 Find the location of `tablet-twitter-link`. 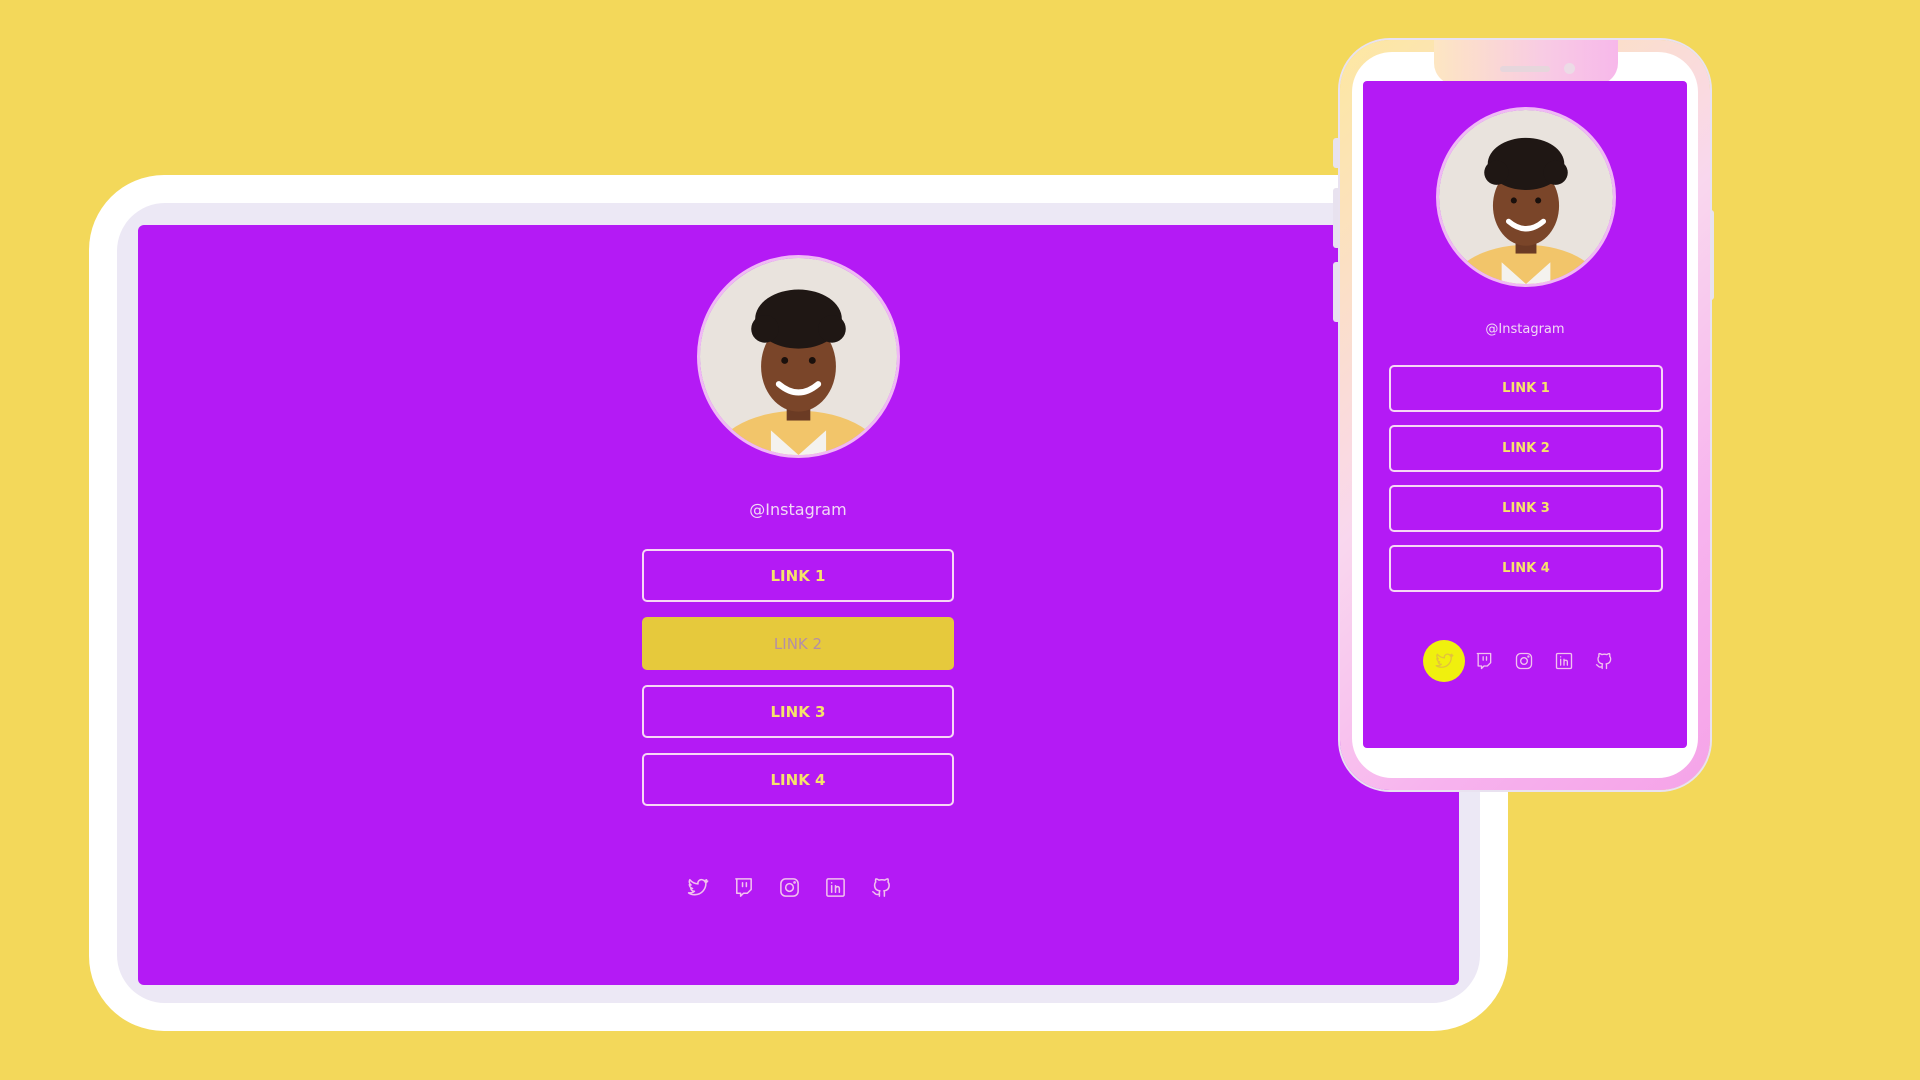

tablet-twitter-link is located at coordinates (697, 887).